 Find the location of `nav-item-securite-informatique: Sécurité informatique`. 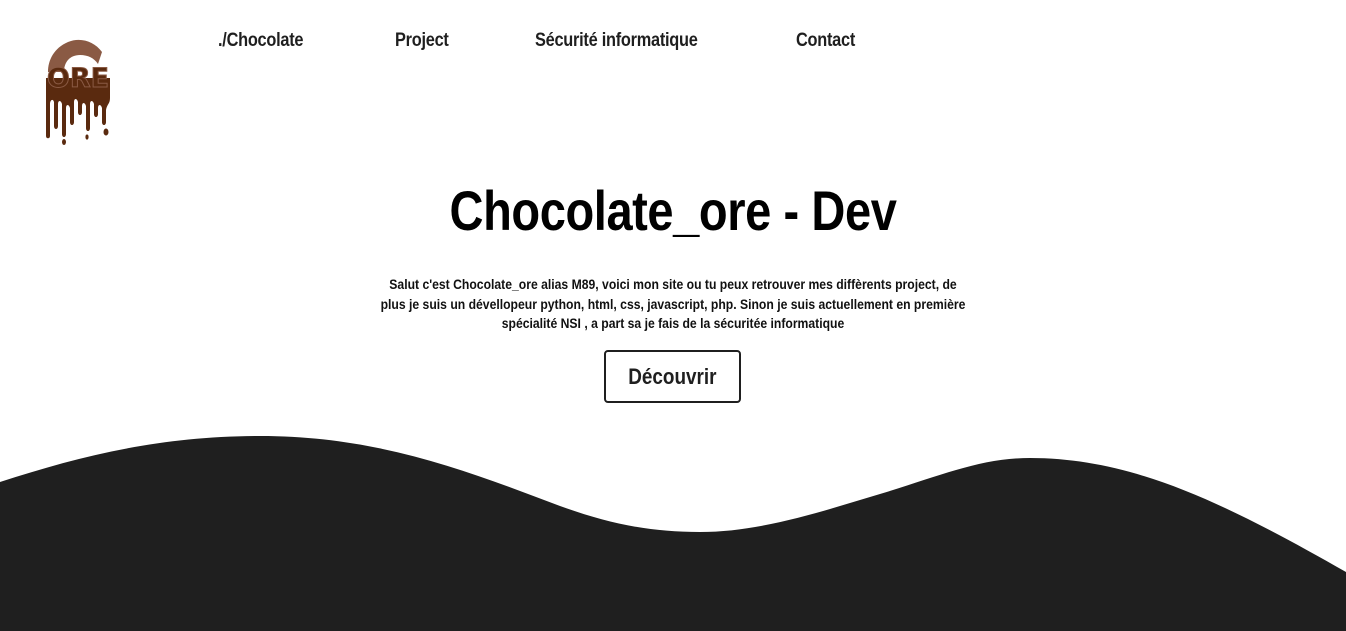

nav-item-securite-informatique: Sécurité informatique is located at coordinates (616, 41).